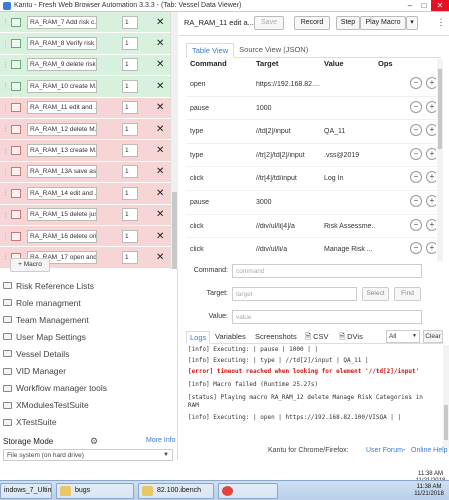 The height and width of the screenshot is (500, 449). What do you see at coordinates (85, 108) in the screenshot?
I see `macro-row: ⋮⋮ RA_RAM_11 edit and ... 1 ✕` at bounding box center [85, 108].